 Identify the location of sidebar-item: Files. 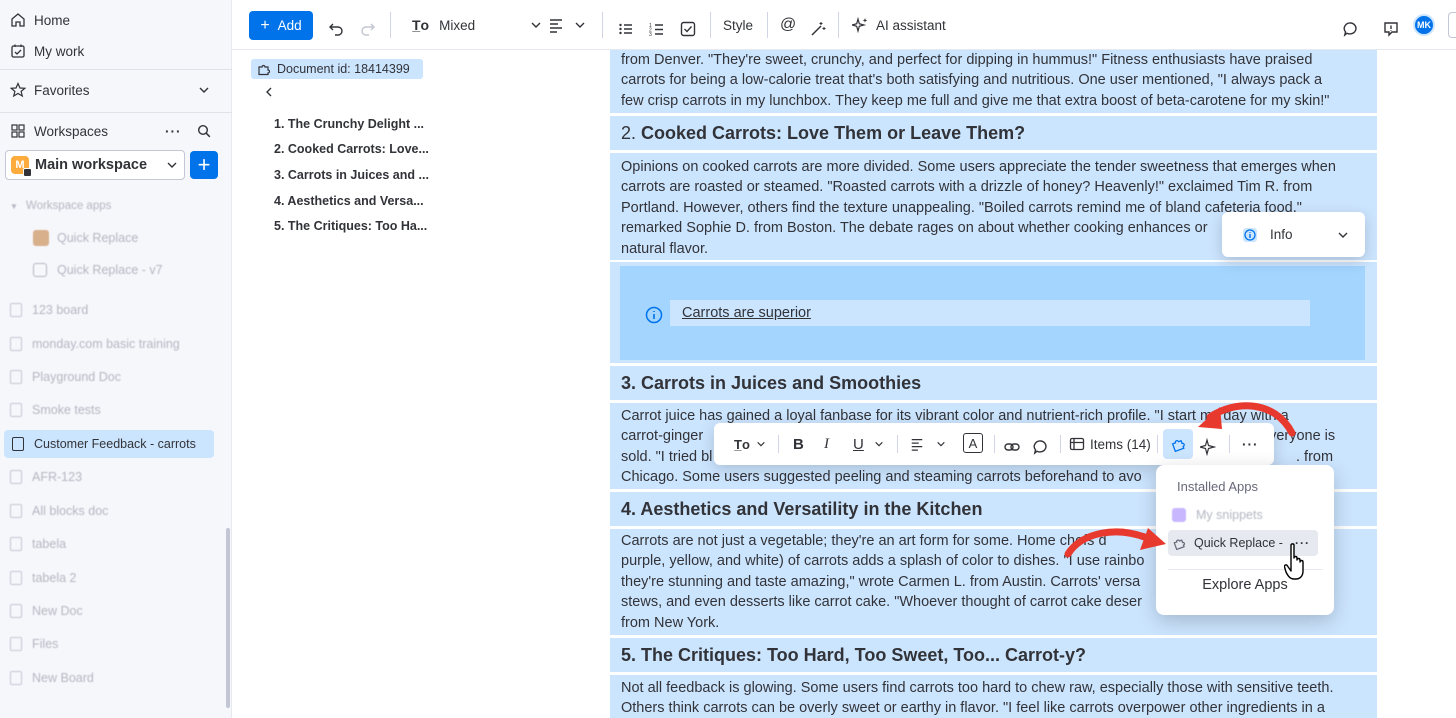
(34, 644).